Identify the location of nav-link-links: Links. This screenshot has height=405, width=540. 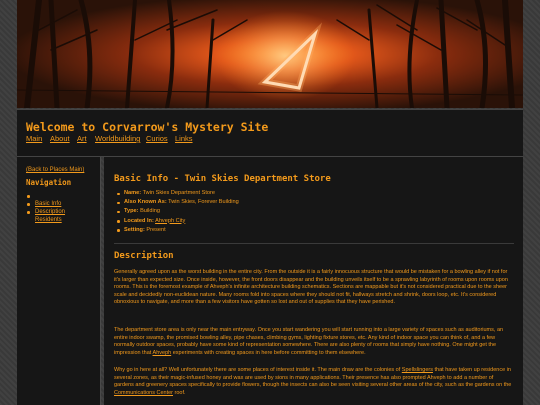
(184, 138).